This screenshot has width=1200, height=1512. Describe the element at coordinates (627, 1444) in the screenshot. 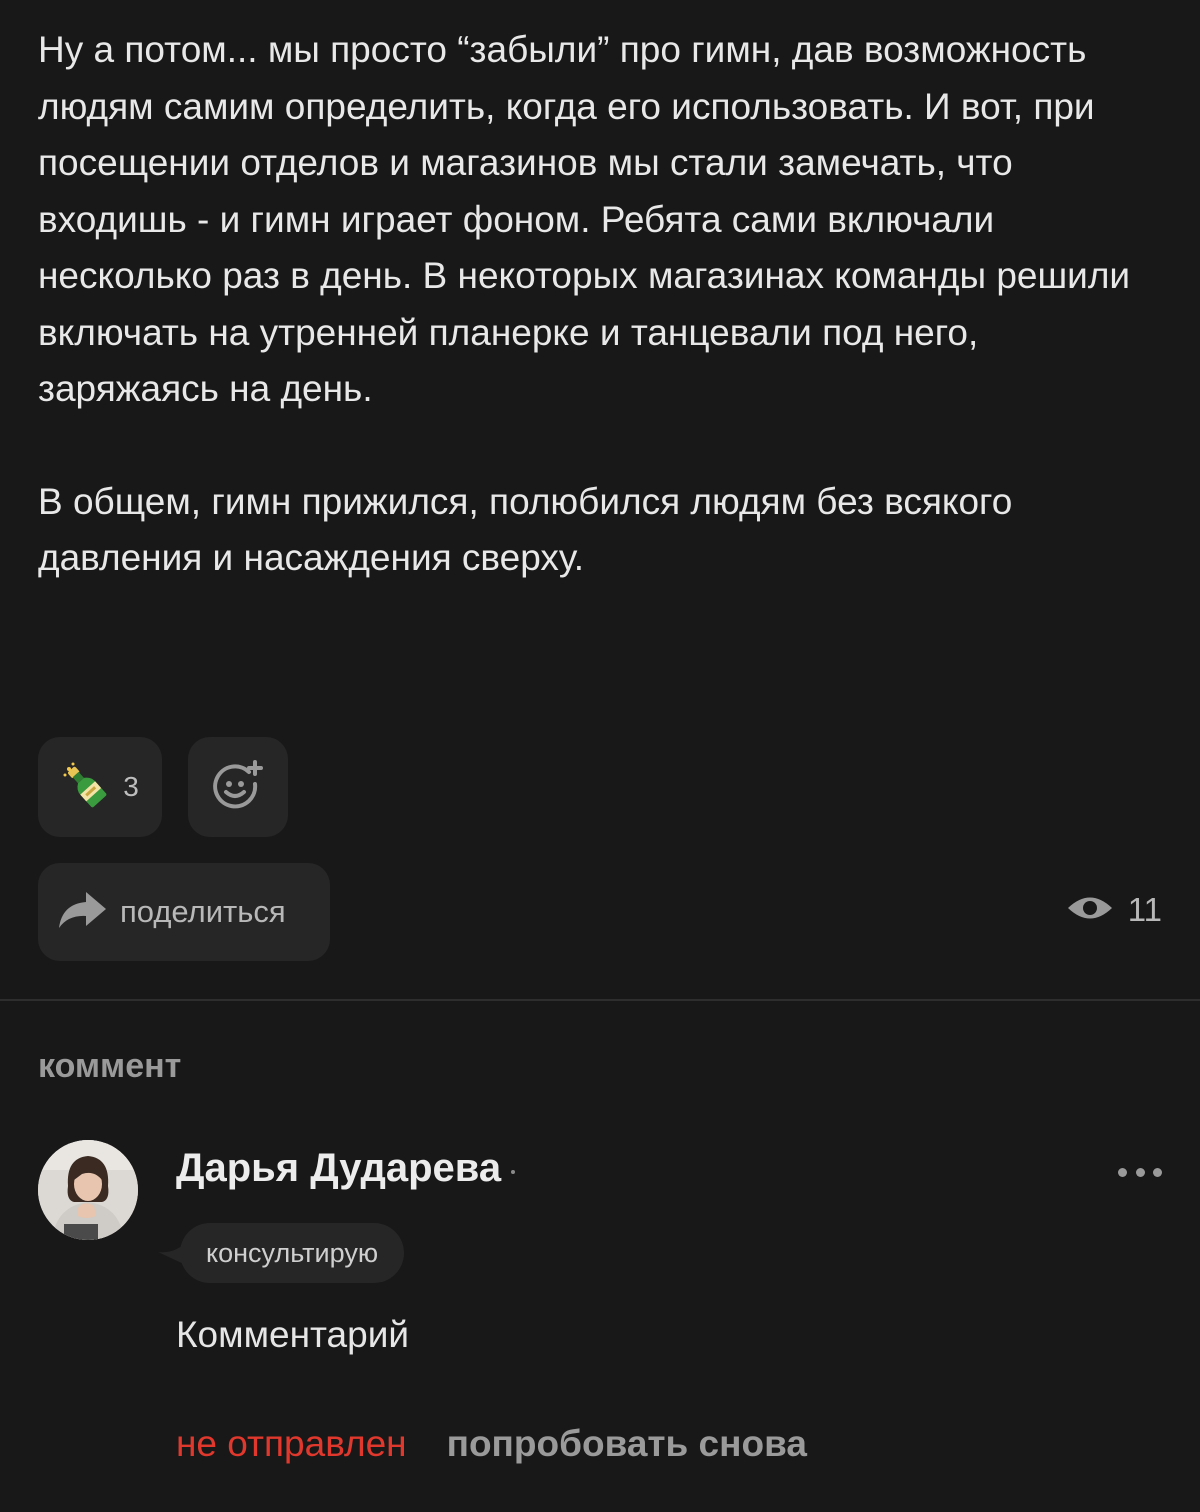

I see `retry-button: попробовать снова` at that location.